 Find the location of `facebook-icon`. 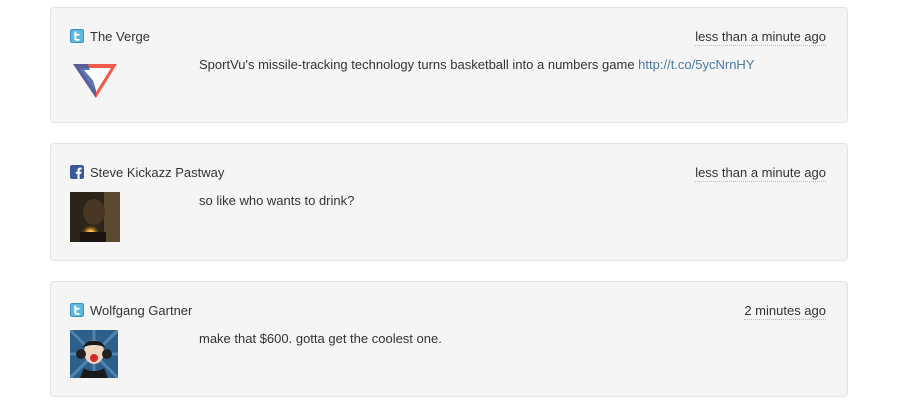

facebook-icon is located at coordinates (77, 172).